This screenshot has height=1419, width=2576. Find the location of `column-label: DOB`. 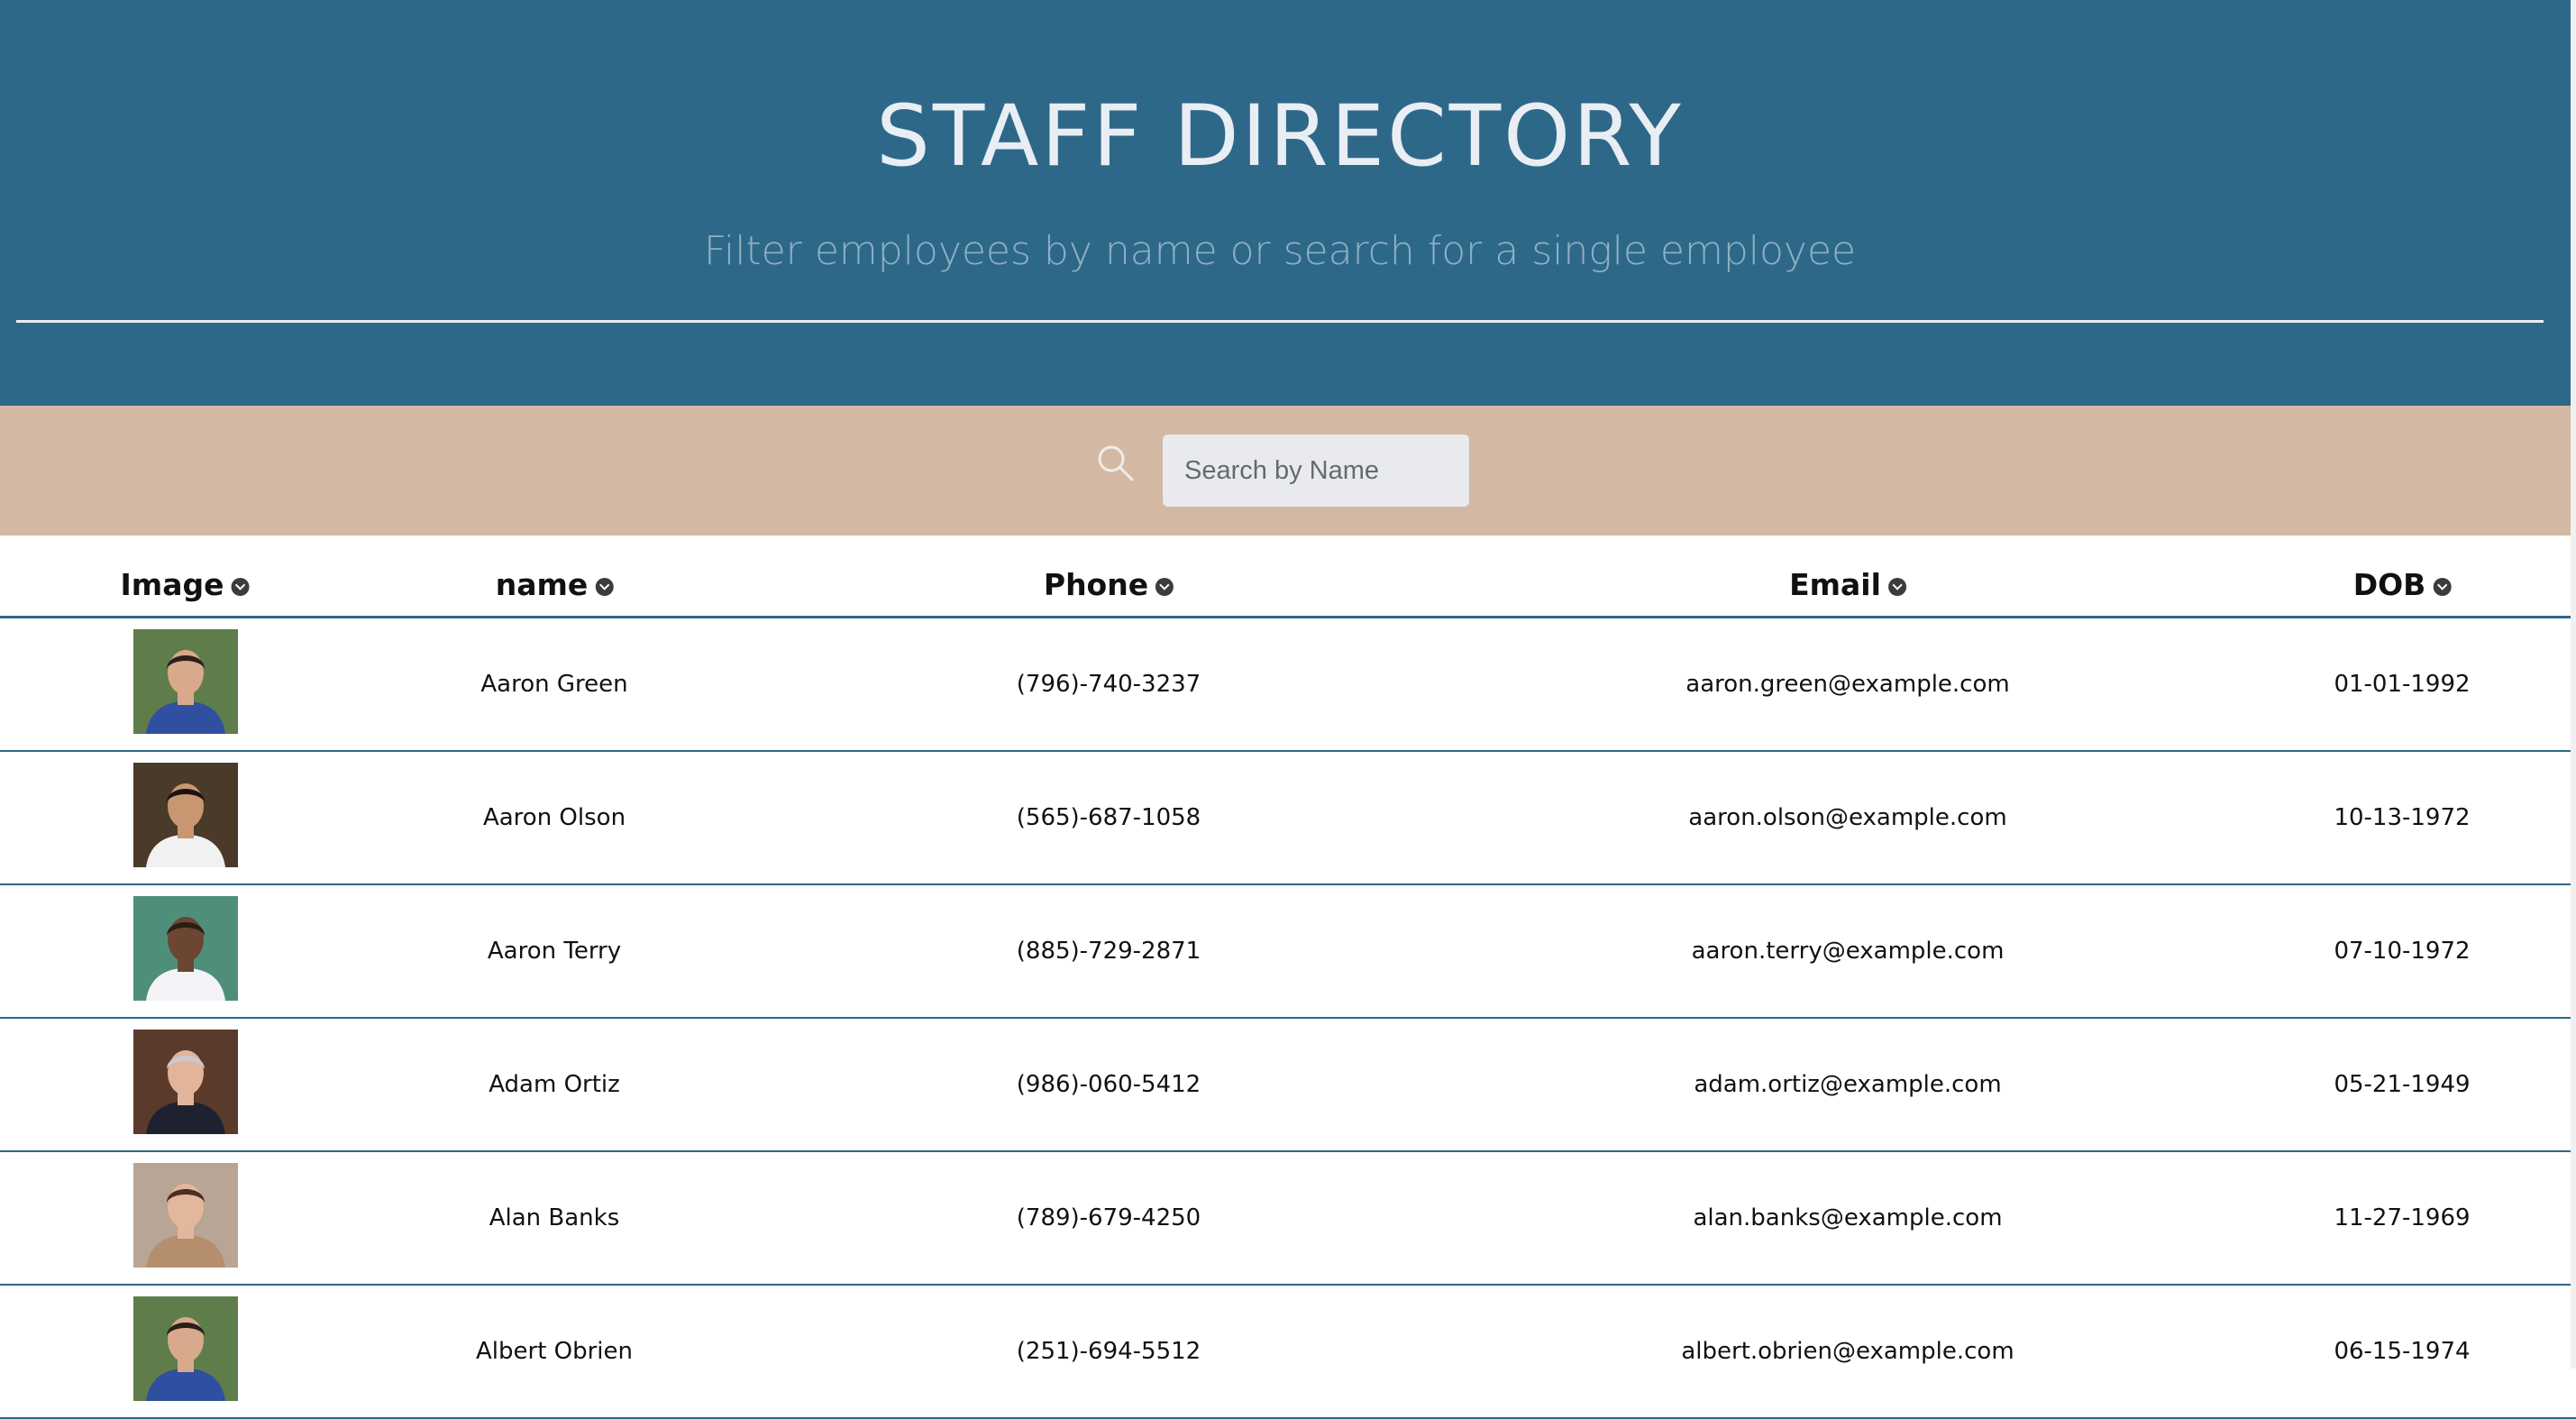

column-label: DOB is located at coordinates (2389, 585).